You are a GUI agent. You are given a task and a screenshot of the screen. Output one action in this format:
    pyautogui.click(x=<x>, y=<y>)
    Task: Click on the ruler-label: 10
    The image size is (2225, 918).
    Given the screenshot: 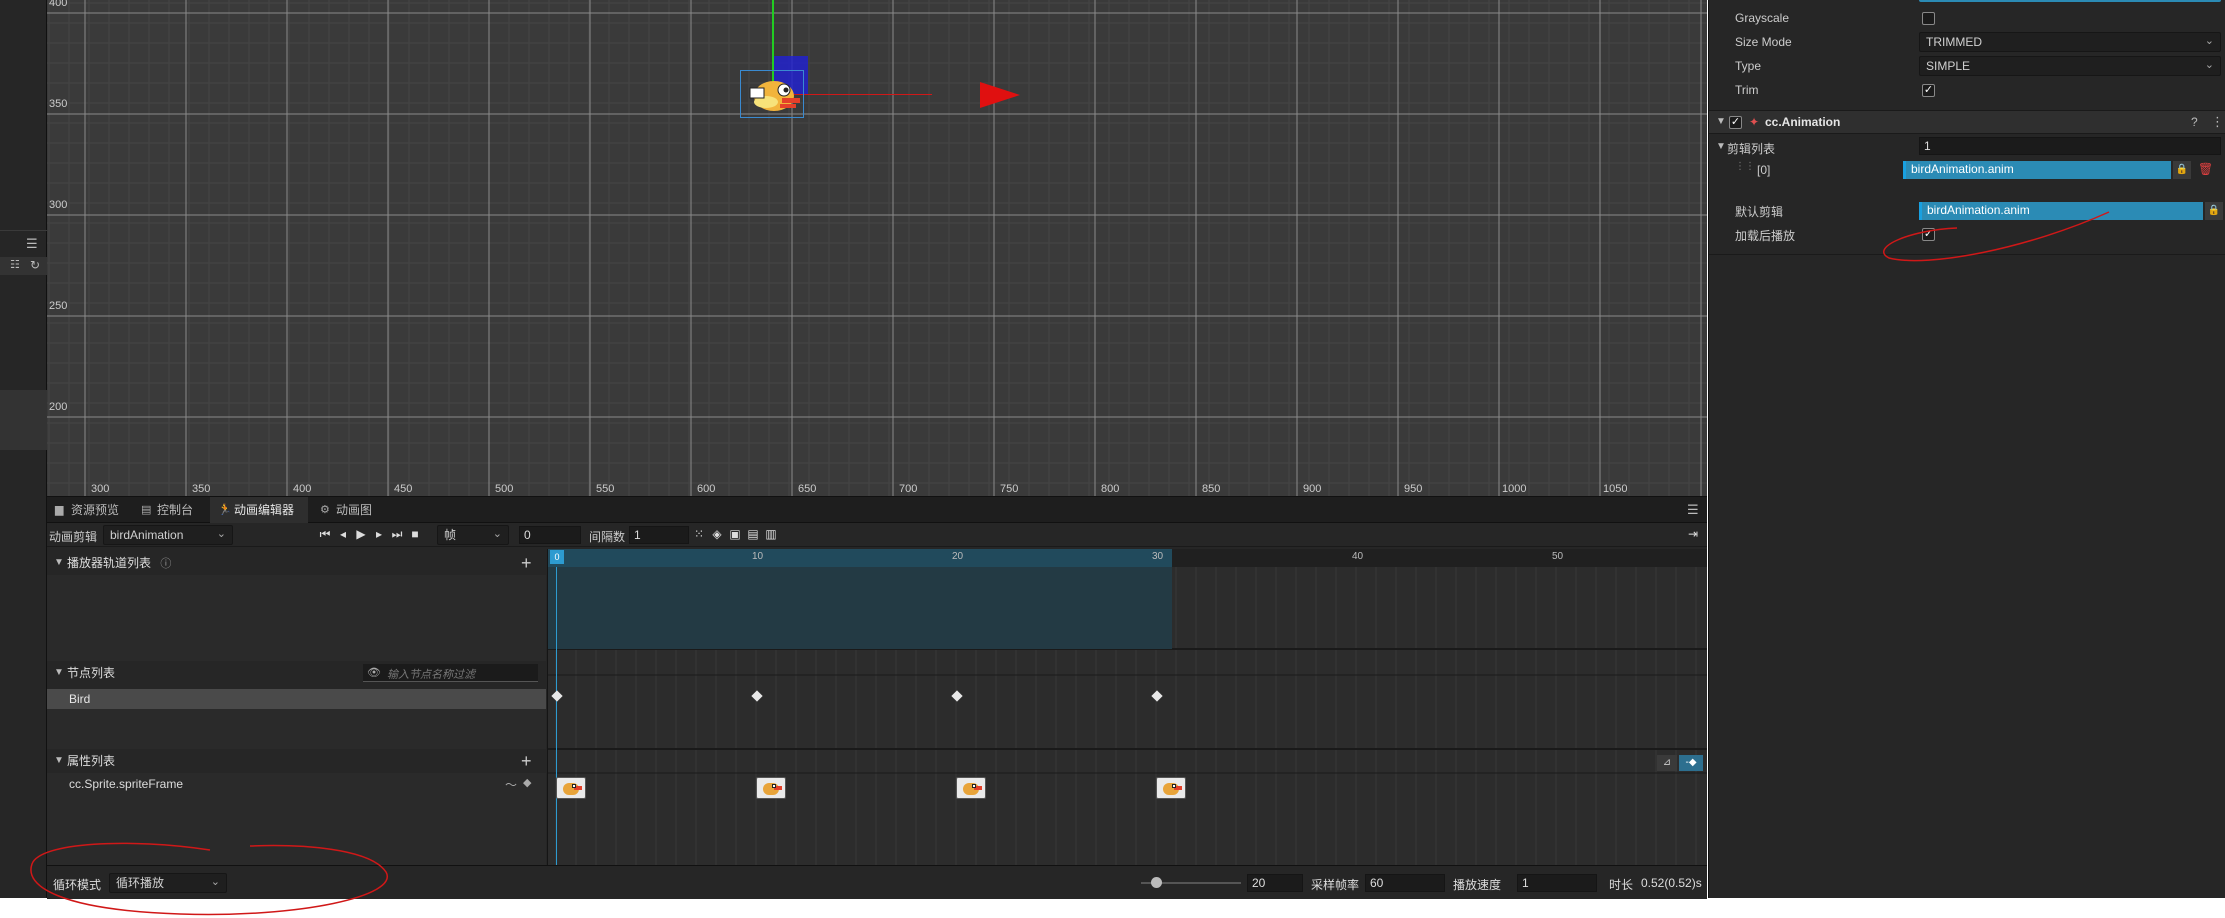 What is the action you would take?
    pyautogui.click(x=758, y=556)
    